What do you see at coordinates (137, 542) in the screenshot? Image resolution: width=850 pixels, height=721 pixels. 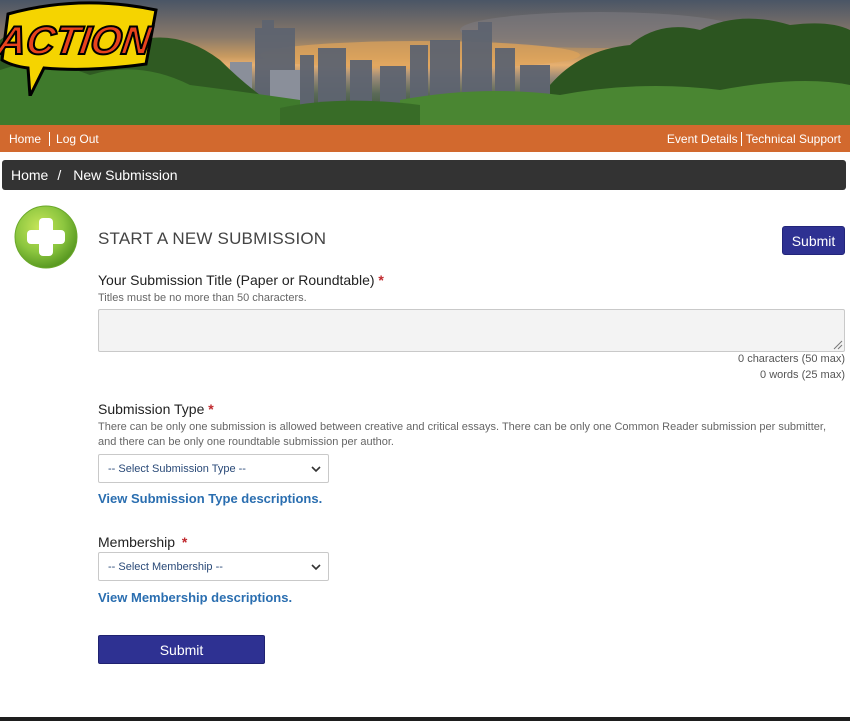 I see `membership-label-text: Membership` at bounding box center [137, 542].